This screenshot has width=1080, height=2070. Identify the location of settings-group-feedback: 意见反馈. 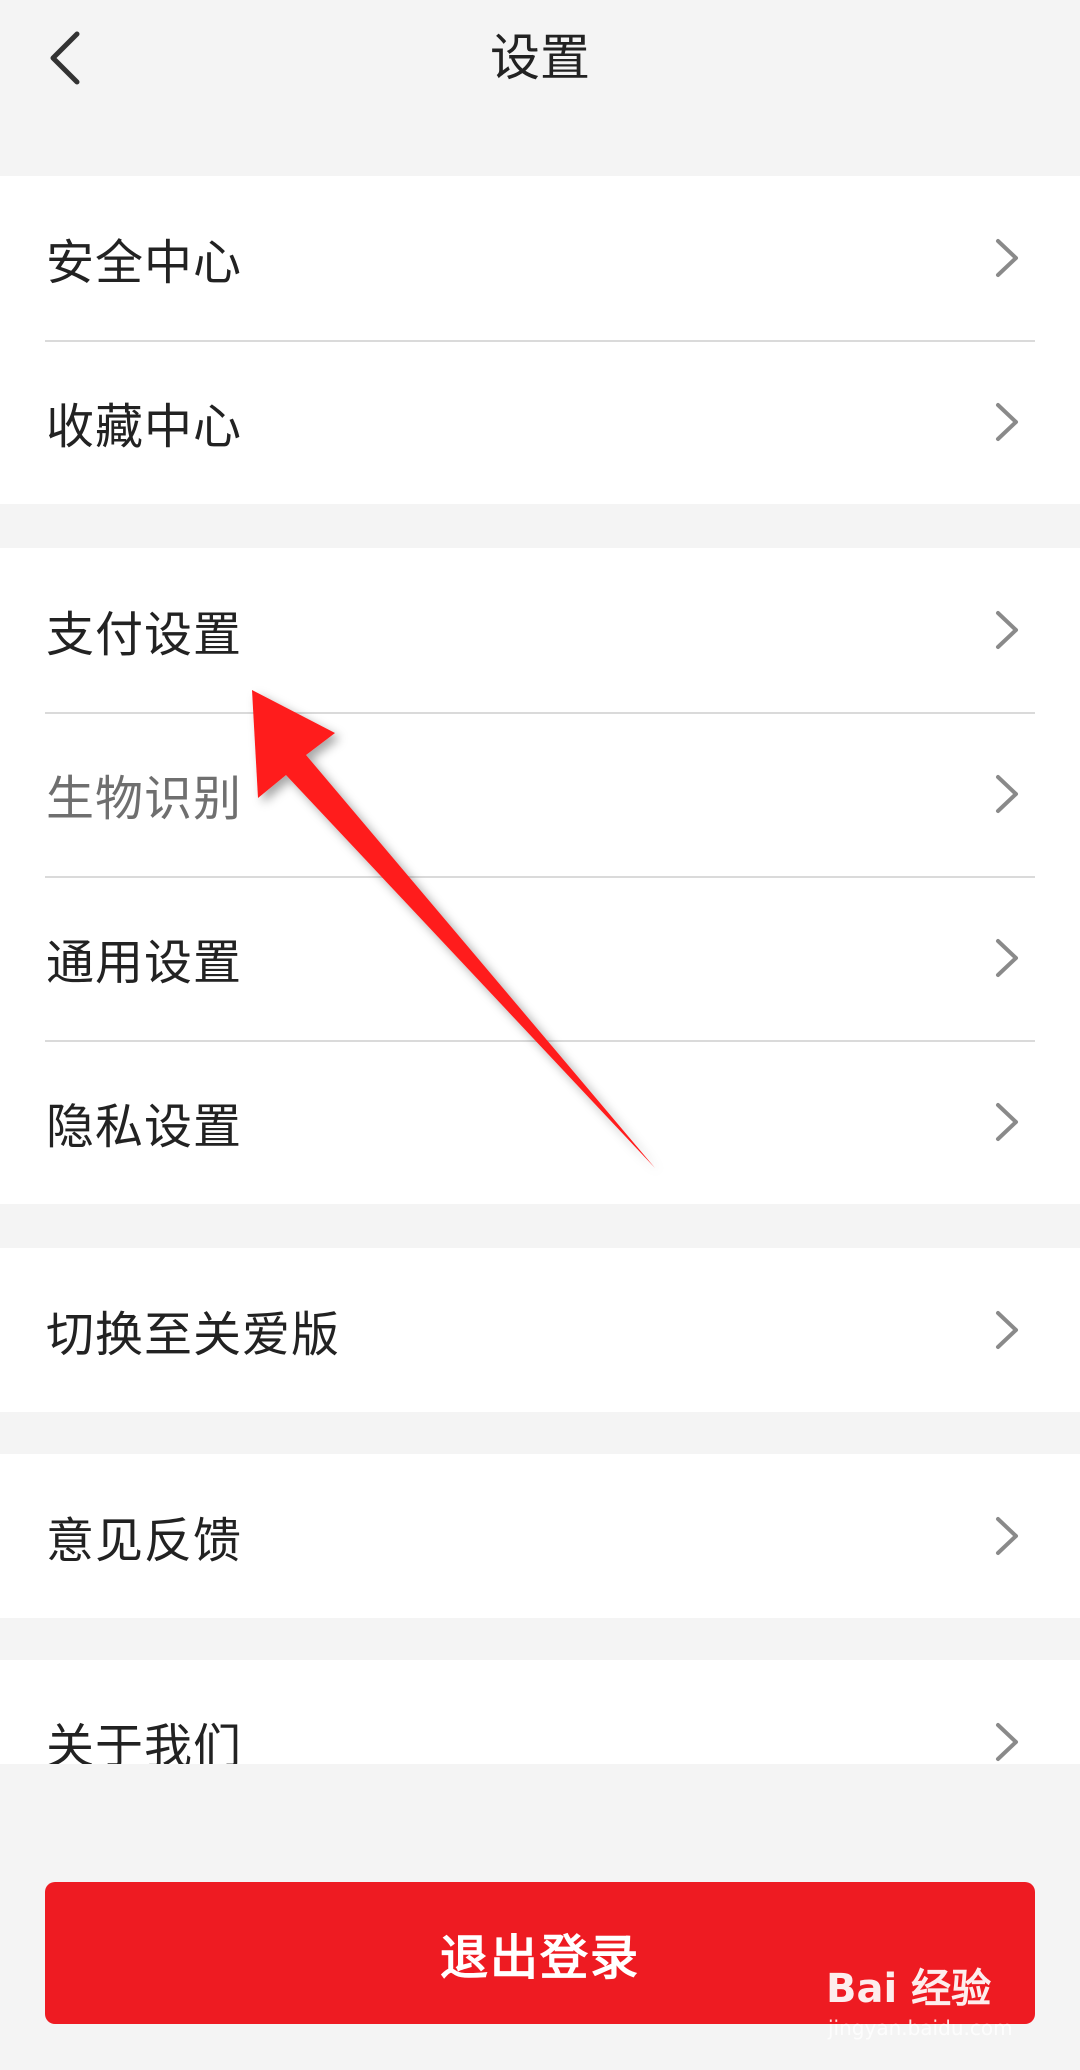
(540, 1536).